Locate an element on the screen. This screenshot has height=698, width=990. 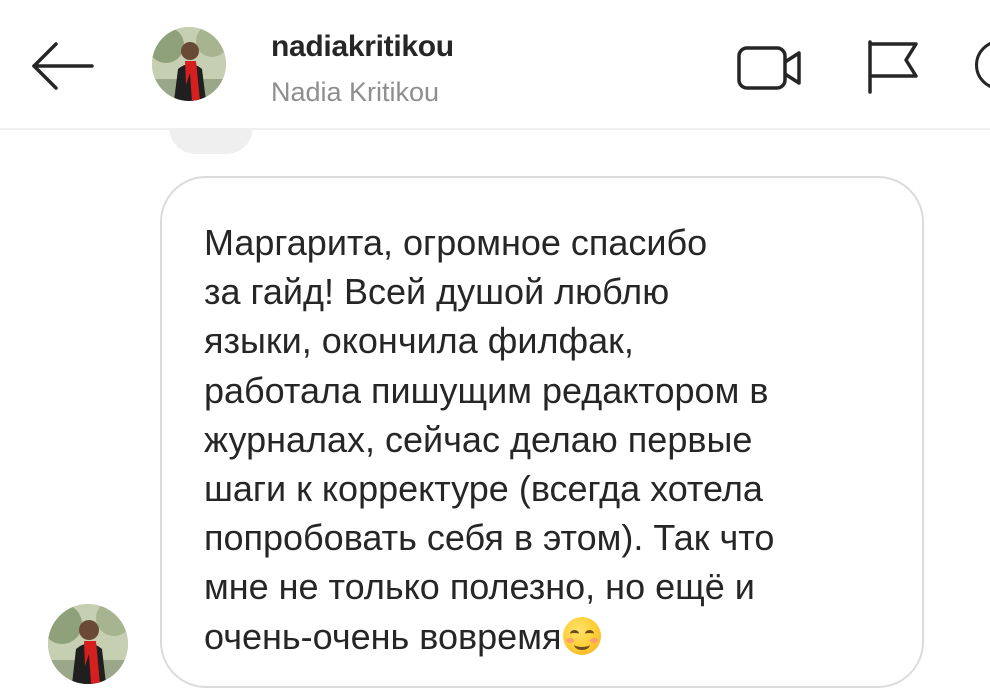
info-button is located at coordinates (982, 65).